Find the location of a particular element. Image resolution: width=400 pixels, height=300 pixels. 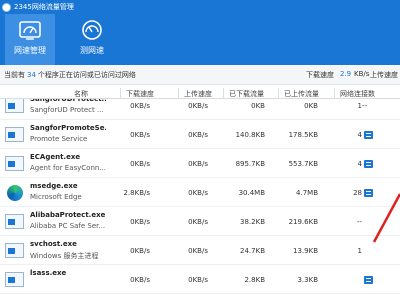

table-header: 名称 下载速度 上传速度 已下载流量 已上传流量 网络连接数 is located at coordinates (200, 92).